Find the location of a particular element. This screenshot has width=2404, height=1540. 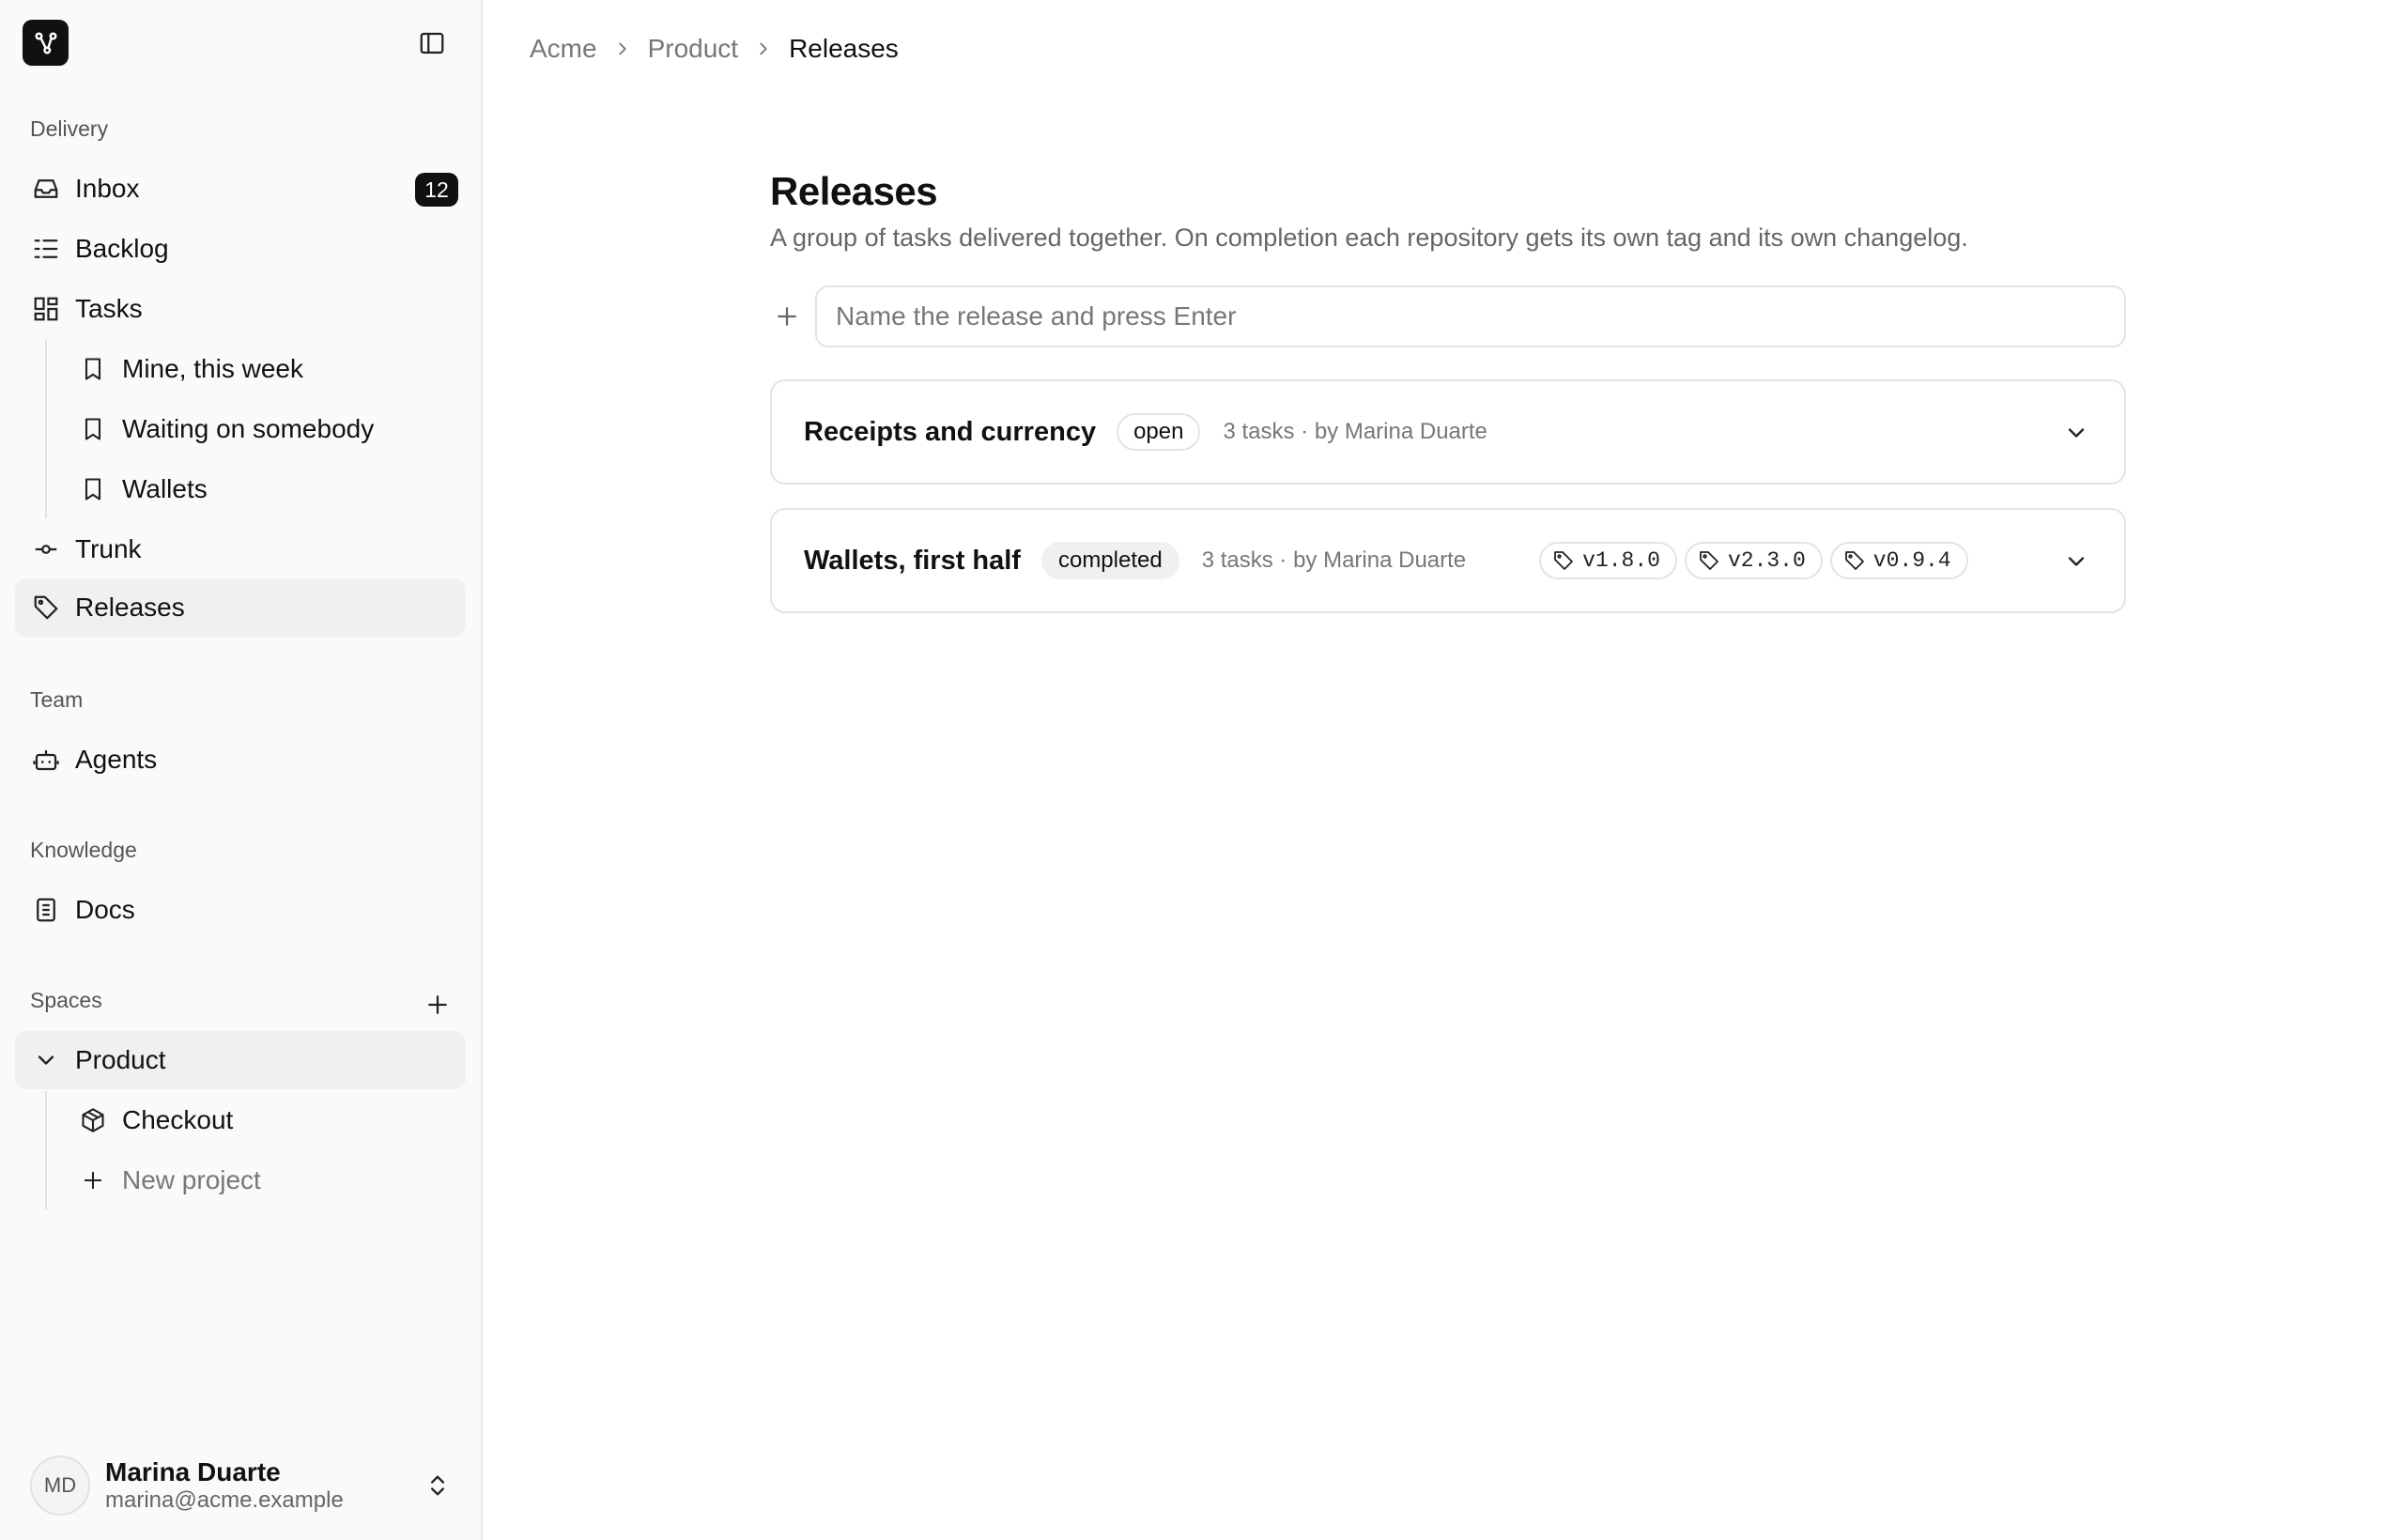

new-release-row is located at coordinates (1448, 316).